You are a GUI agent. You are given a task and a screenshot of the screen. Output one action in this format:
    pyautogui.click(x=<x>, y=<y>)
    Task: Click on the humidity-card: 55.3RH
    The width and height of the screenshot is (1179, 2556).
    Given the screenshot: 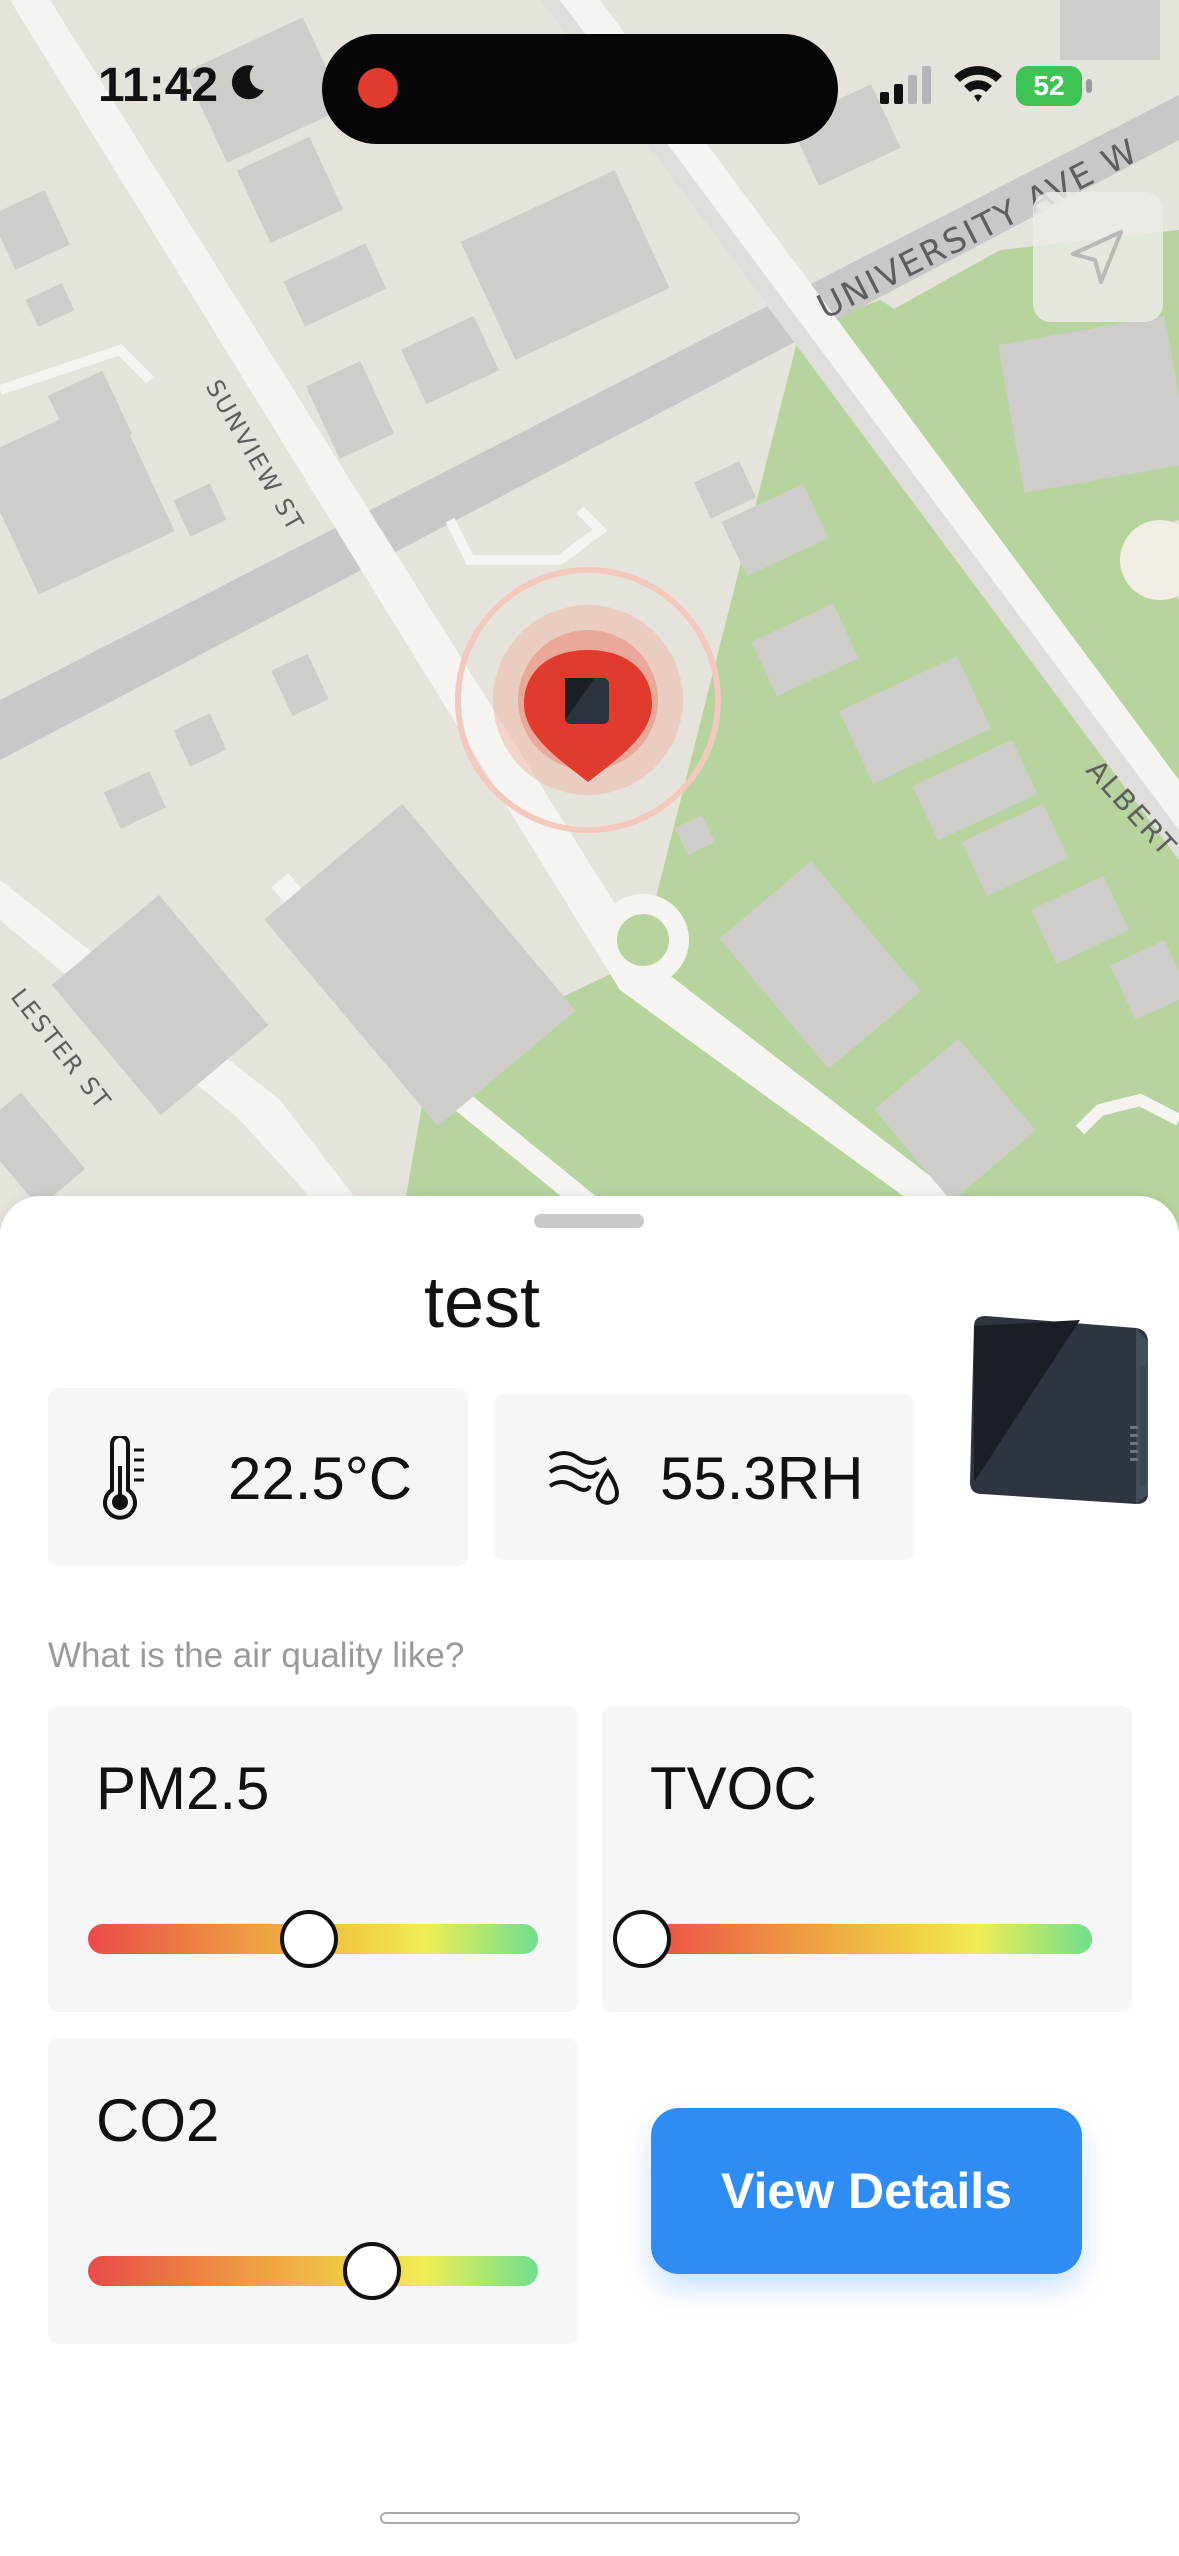 What is the action you would take?
    pyautogui.click(x=704, y=1477)
    